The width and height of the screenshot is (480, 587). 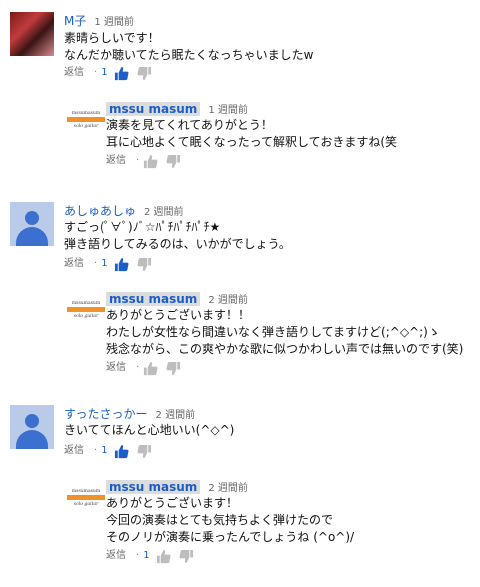 What do you see at coordinates (178, 315) in the screenshot?
I see `comment-line: ありがとうございます！！` at bounding box center [178, 315].